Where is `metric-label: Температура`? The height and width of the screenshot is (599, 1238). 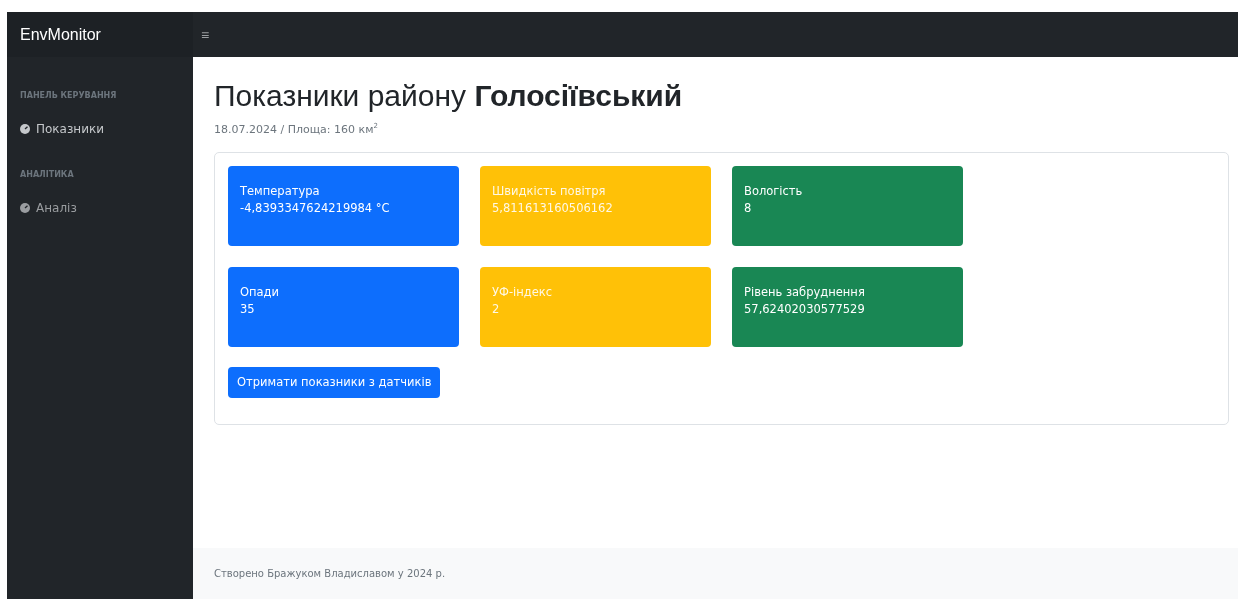
metric-label: Температура is located at coordinates (280, 191).